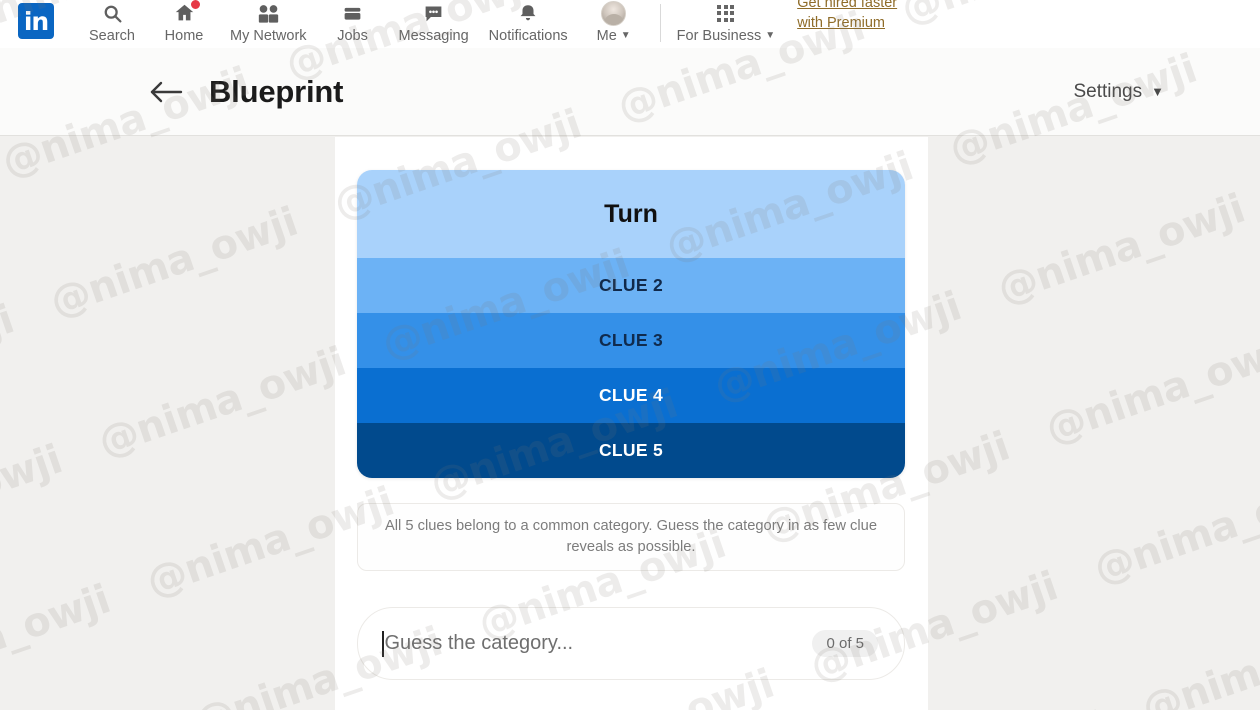 This screenshot has width=1260, height=710. What do you see at coordinates (726, 13) in the screenshot?
I see `grid-icon` at bounding box center [726, 13].